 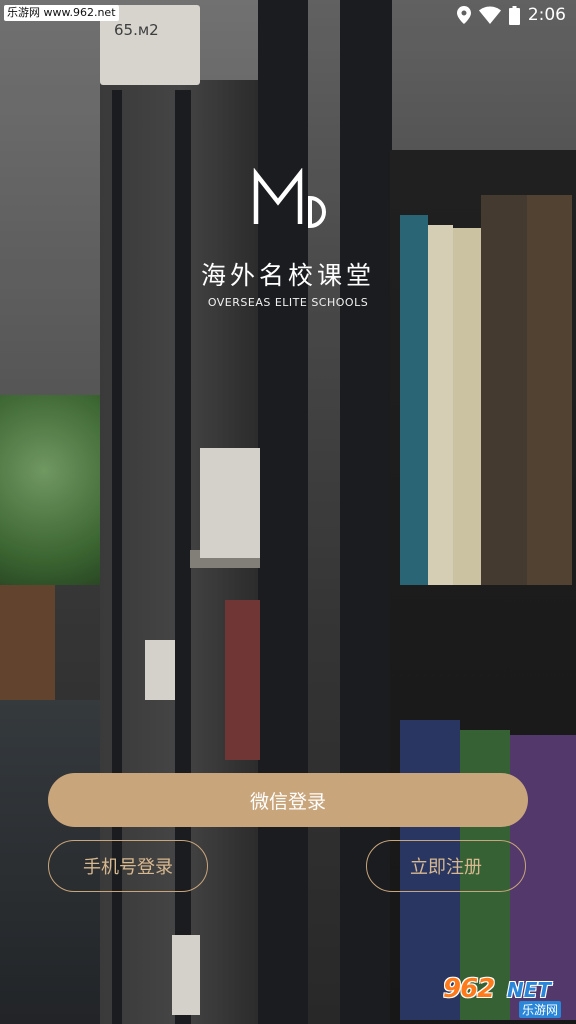 What do you see at coordinates (61, 13) in the screenshot?
I see `site-watermark: 乐游网 www.962.net` at bounding box center [61, 13].